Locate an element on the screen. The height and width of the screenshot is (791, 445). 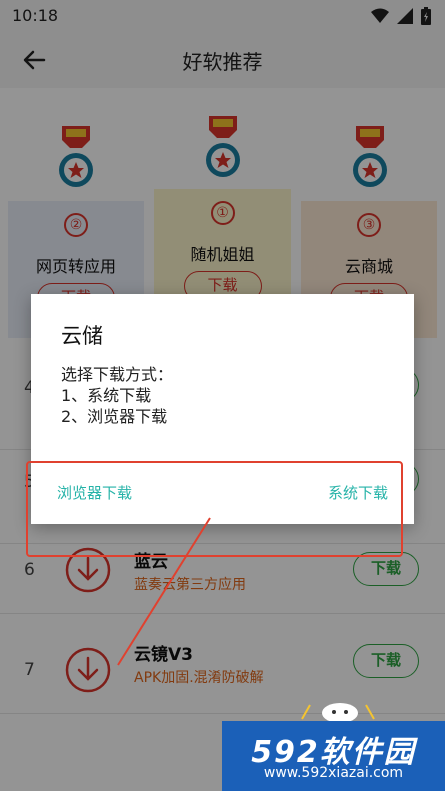
watermark: 592软件园 www.592xiazai.com is located at coordinates (333, 756).